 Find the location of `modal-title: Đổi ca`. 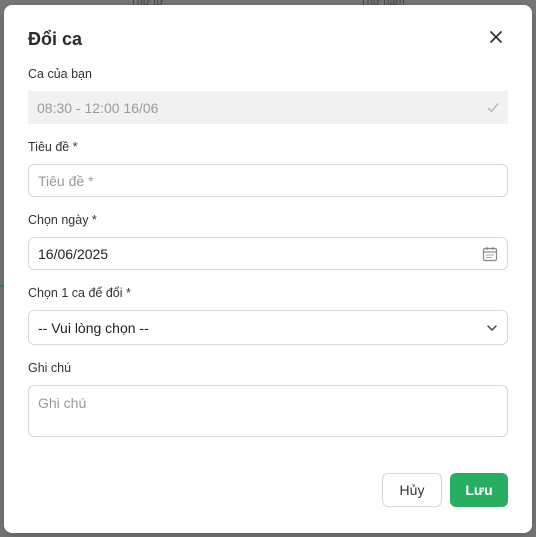

modal-title: Đổi ca is located at coordinates (55, 39).